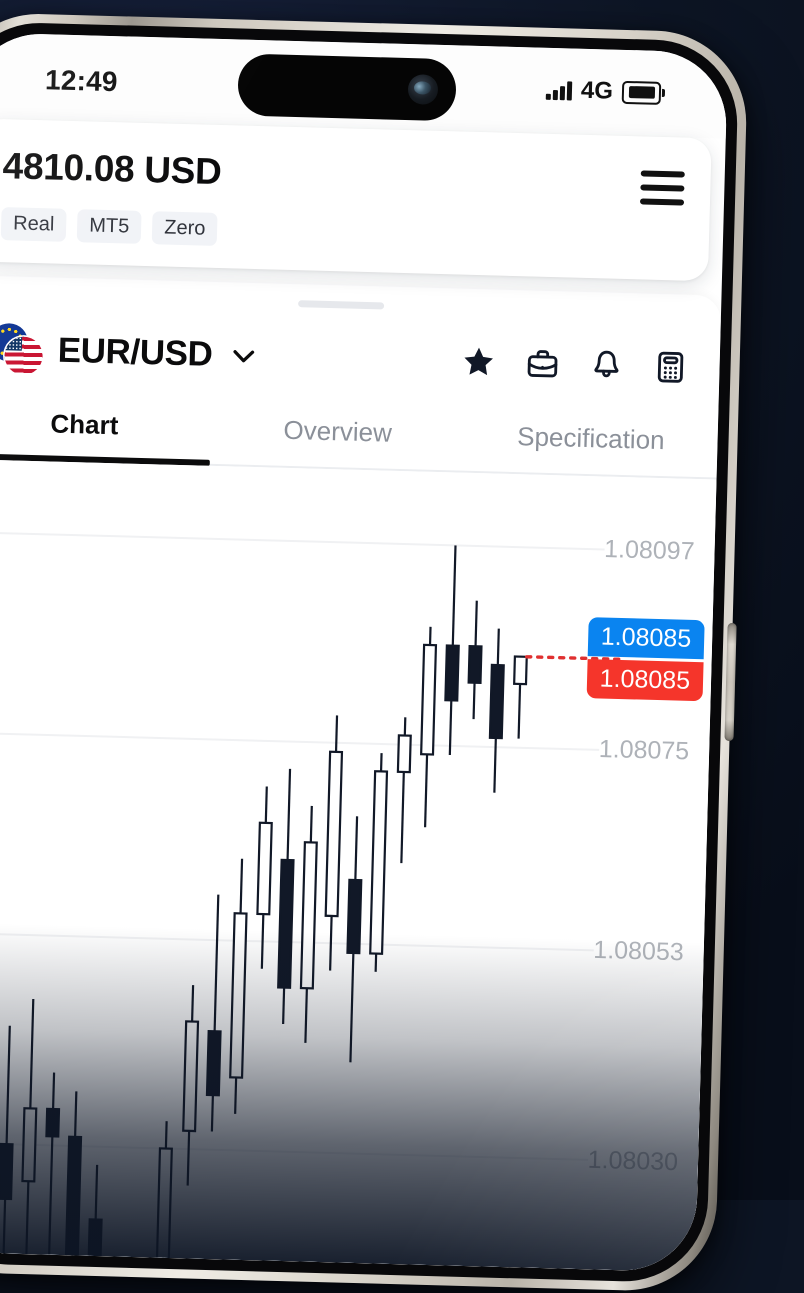  Describe the element at coordinates (646, 638) in the screenshot. I see `bid-price-badge: 1.08085` at that location.